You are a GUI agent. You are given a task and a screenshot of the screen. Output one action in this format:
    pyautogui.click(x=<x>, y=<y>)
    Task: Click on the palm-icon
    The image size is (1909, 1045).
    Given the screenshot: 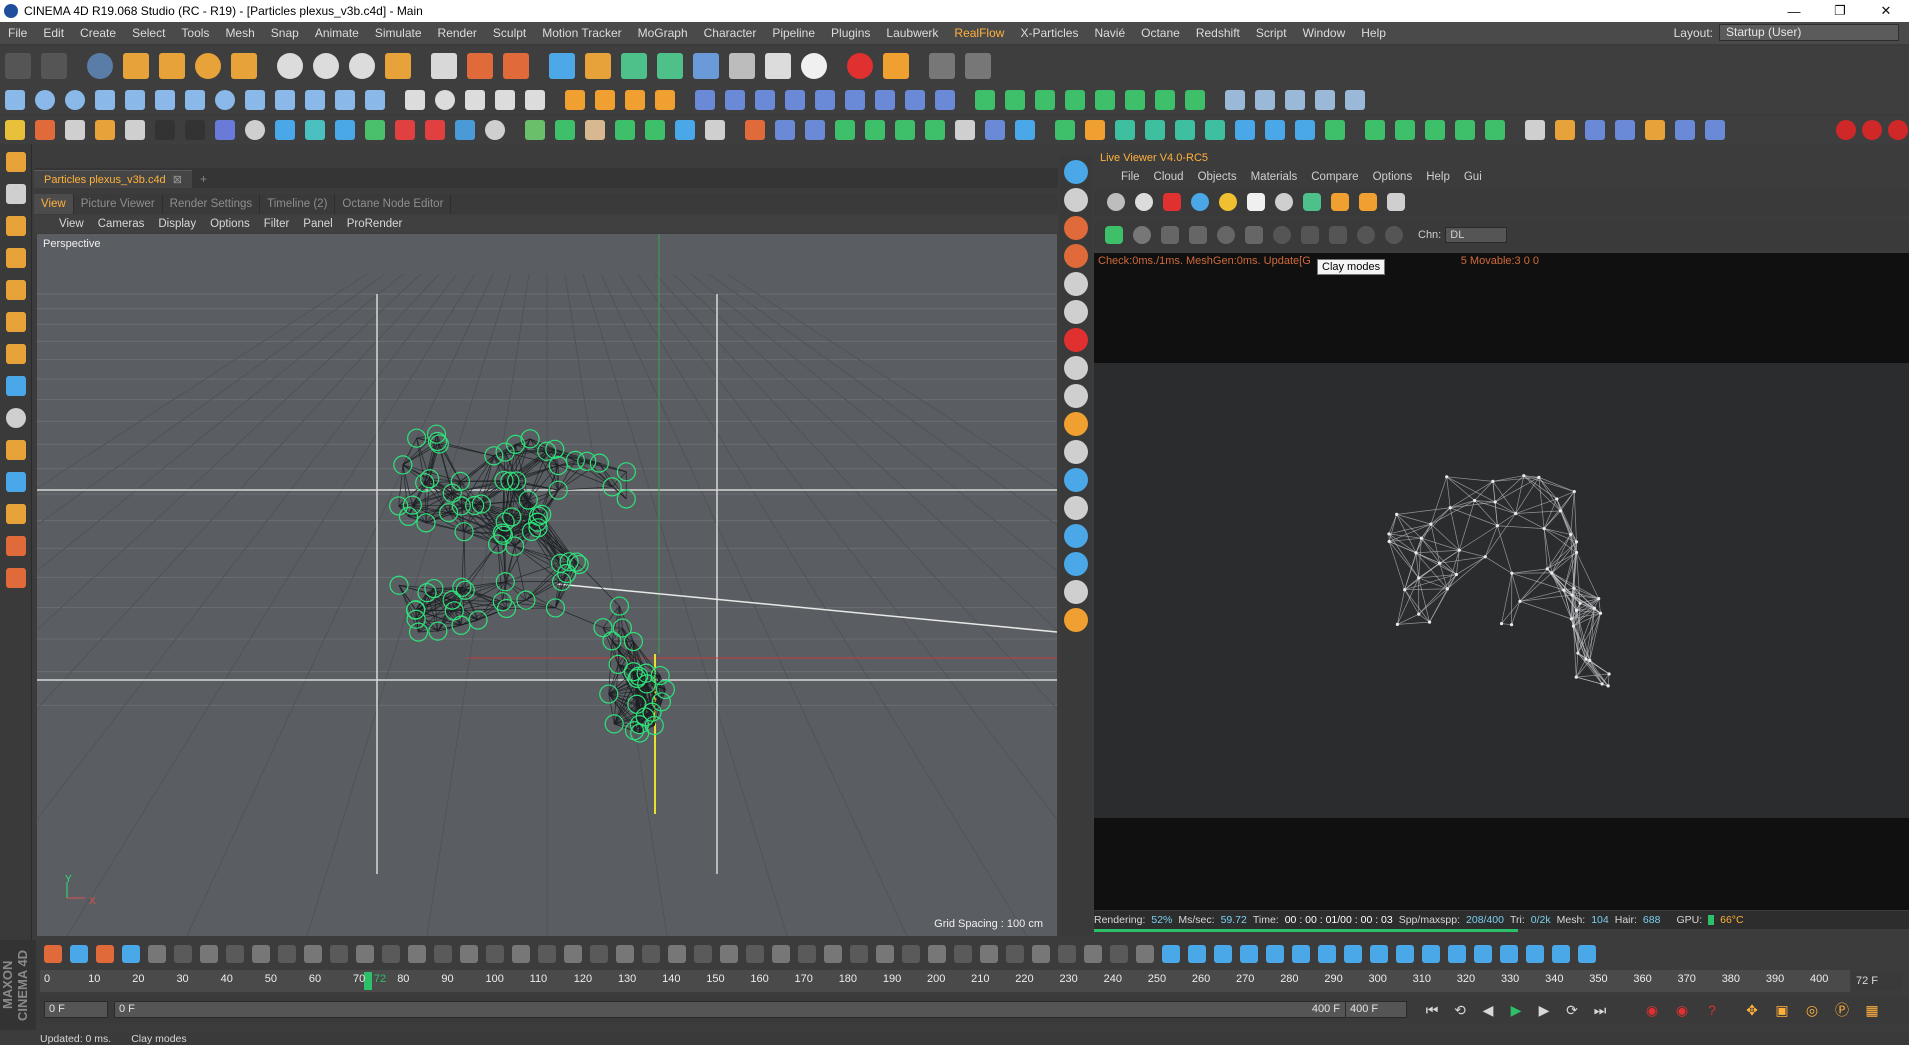 What is the action you would take?
    pyautogui.click(x=625, y=130)
    